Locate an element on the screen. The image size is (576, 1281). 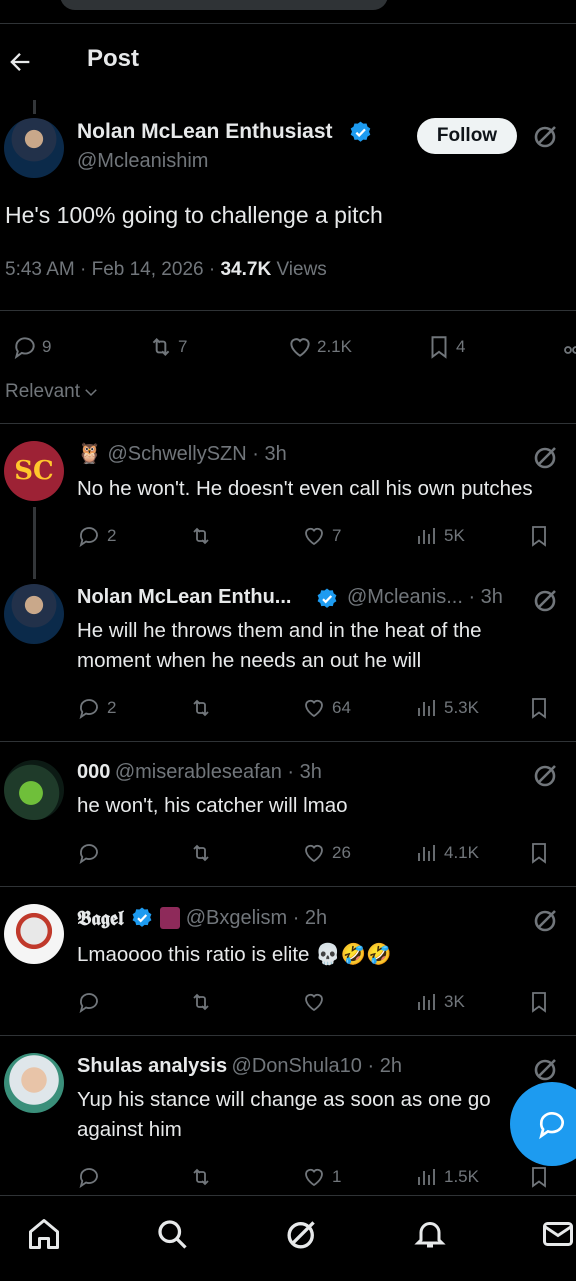
views-action: 5K is located at coordinates (439, 536).